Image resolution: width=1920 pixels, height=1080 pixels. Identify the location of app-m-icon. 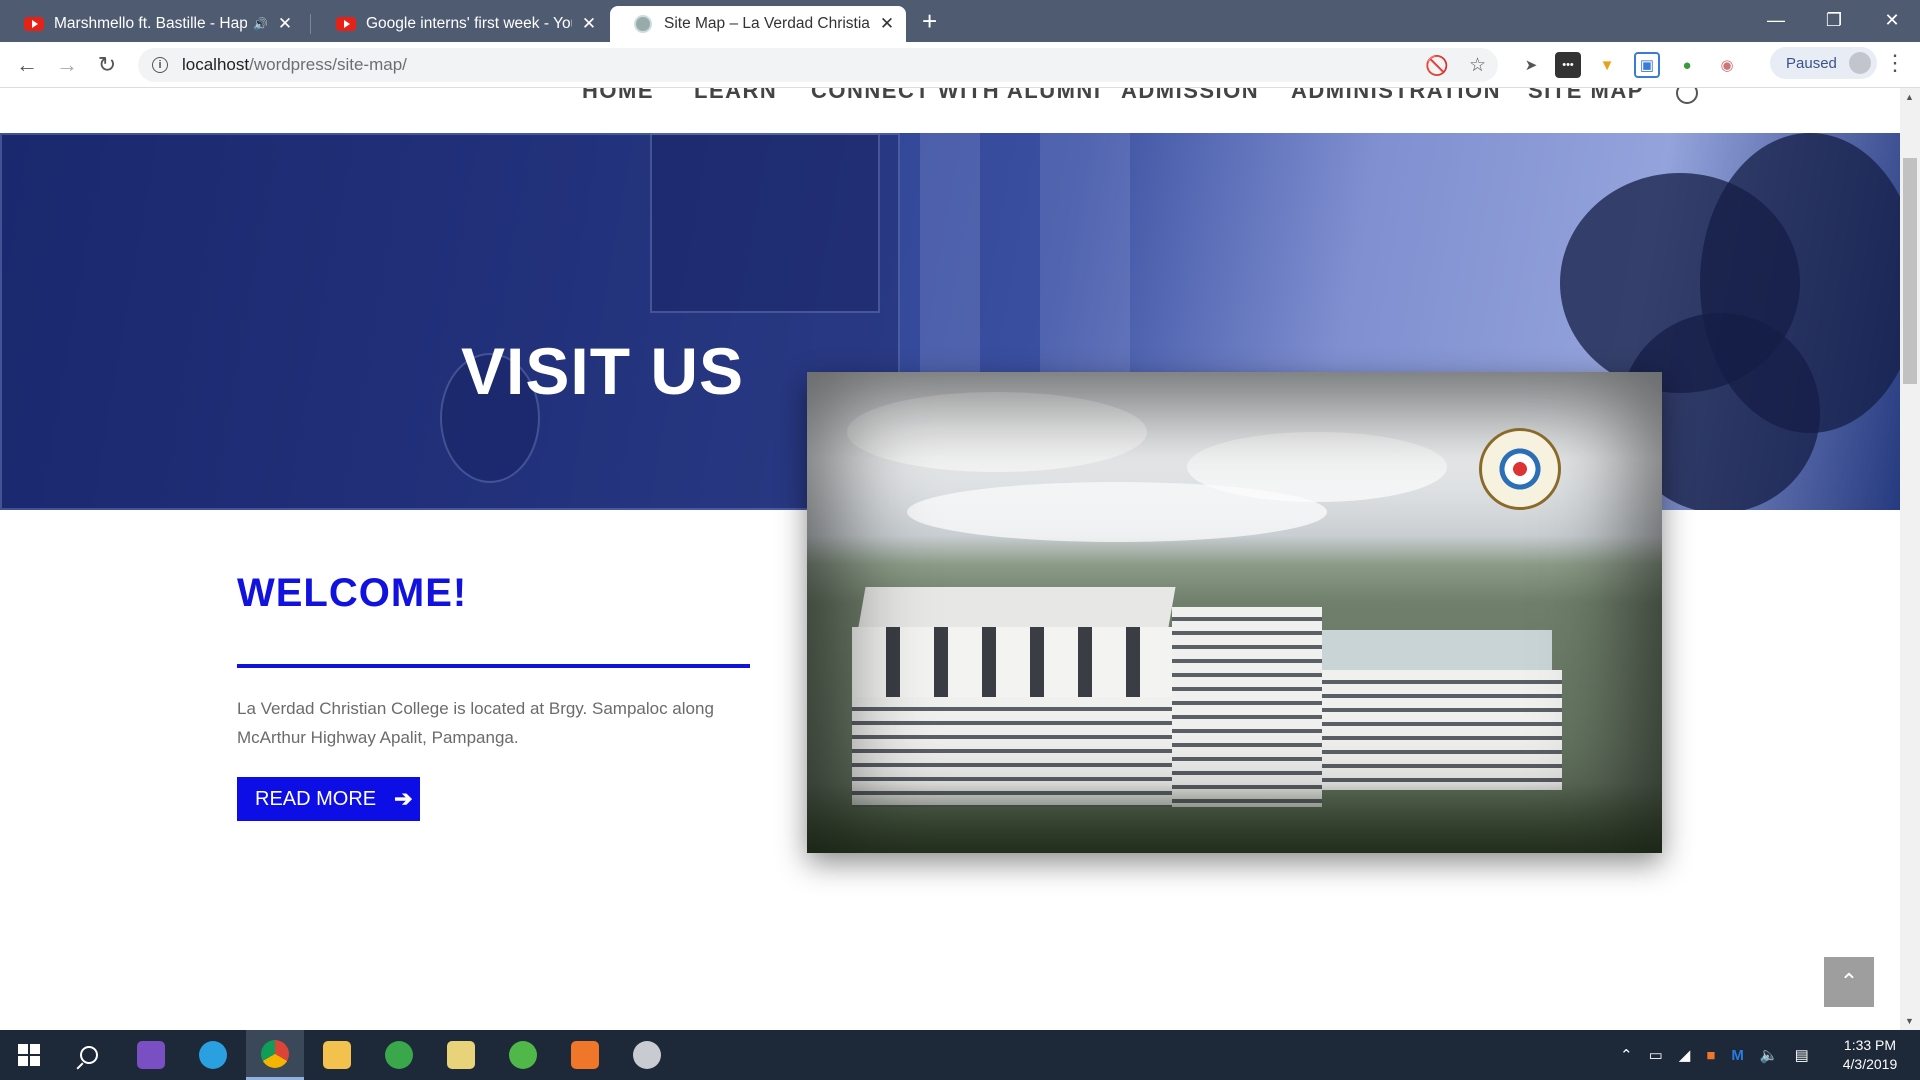
(213, 1055).